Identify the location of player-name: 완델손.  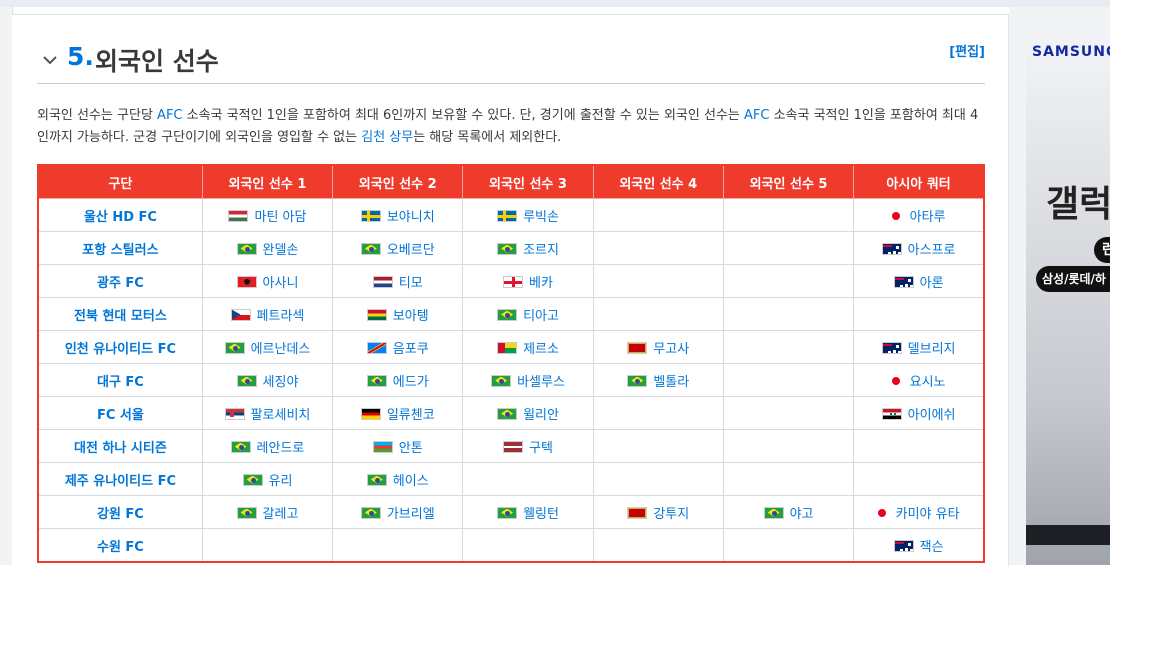
(281, 250).